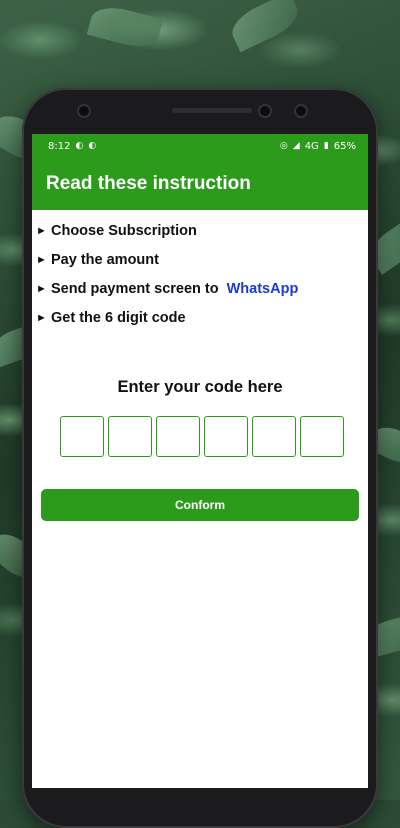  I want to click on page-title: Read these instruction, so click(148, 183).